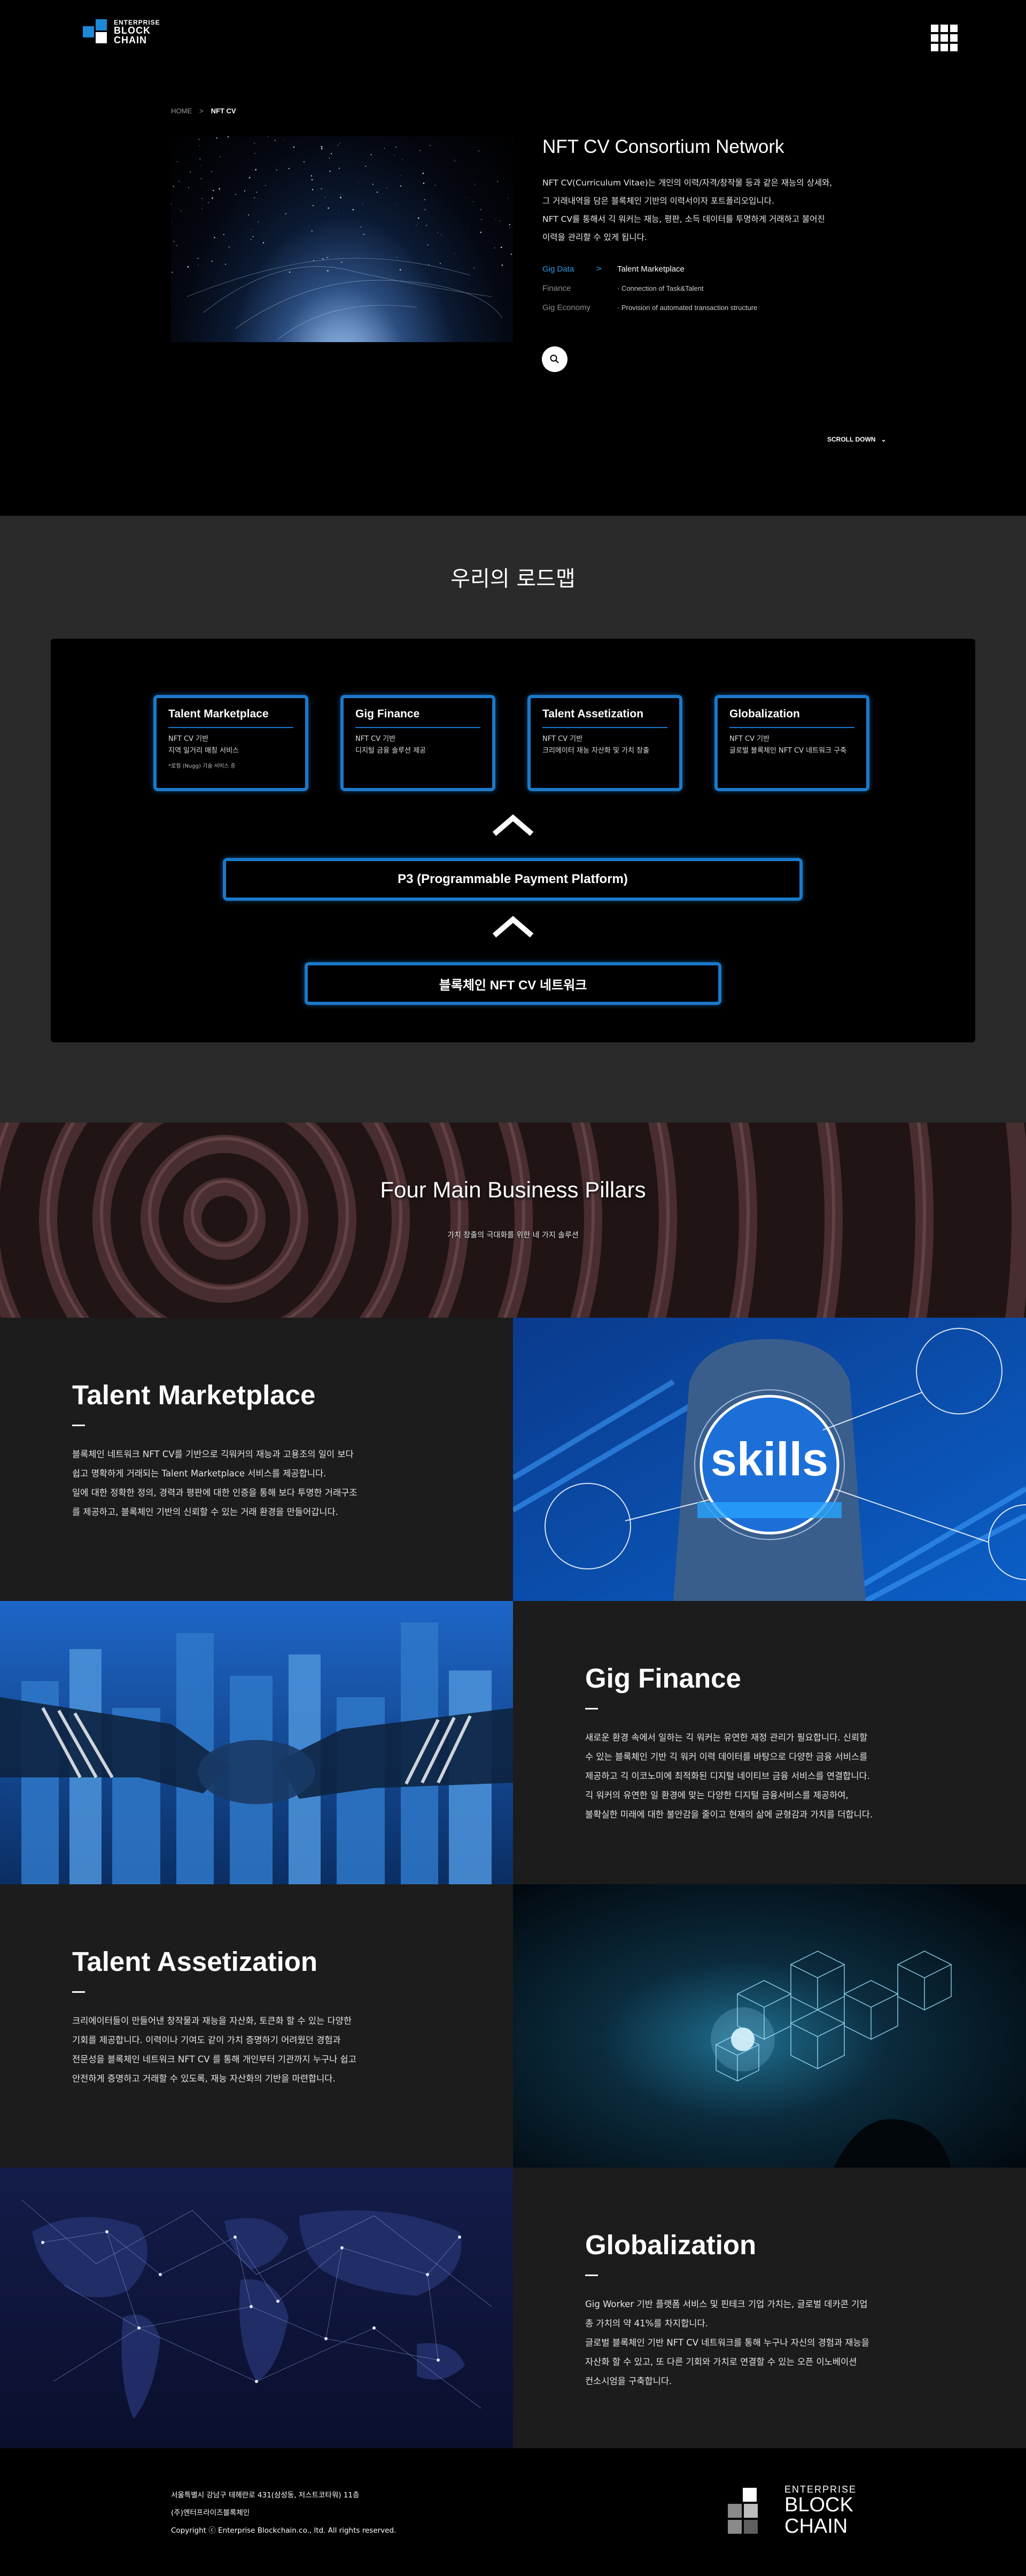 The width and height of the screenshot is (1026, 2576). I want to click on glowing-cubes-image, so click(770, 2026).